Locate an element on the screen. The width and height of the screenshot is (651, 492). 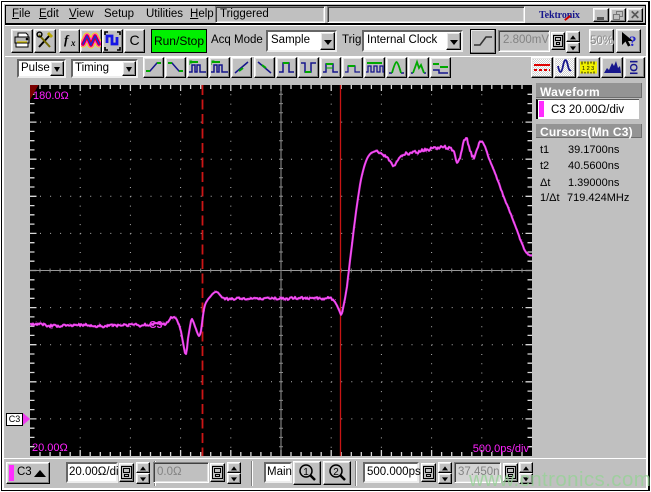
svg-text: 1 2 3 is located at coordinates (588, 69).